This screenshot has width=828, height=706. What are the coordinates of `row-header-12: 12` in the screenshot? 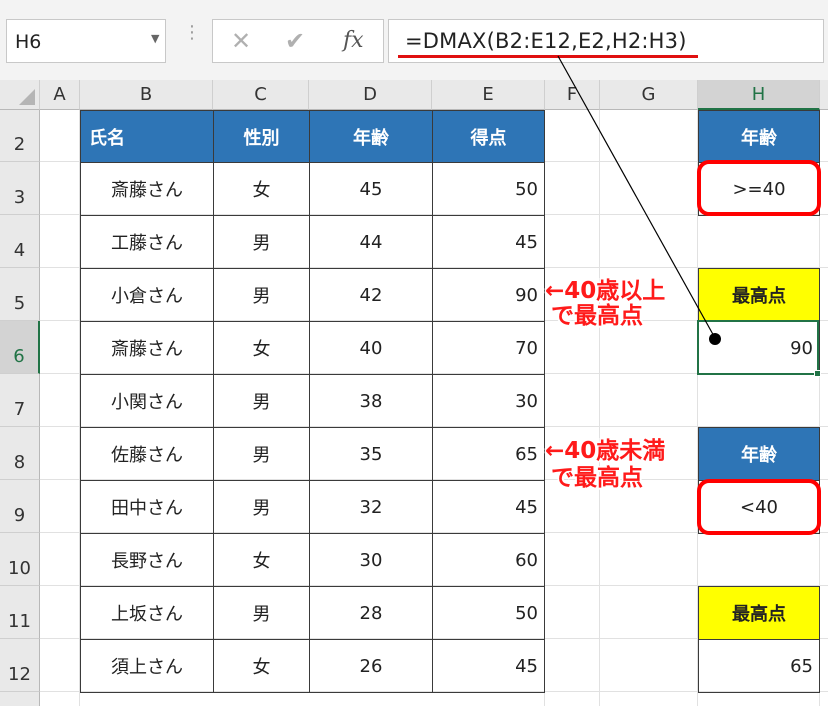 It's located at (20, 665).